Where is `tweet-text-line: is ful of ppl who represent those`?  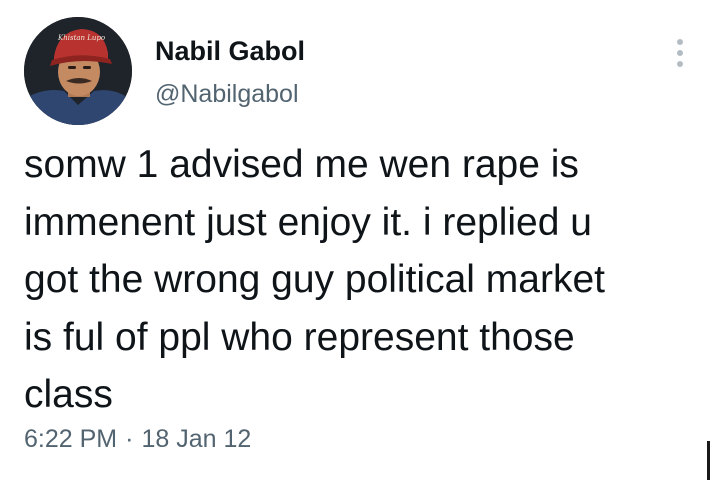 tweet-text-line: is ful of ppl who represent those is located at coordinates (299, 337).